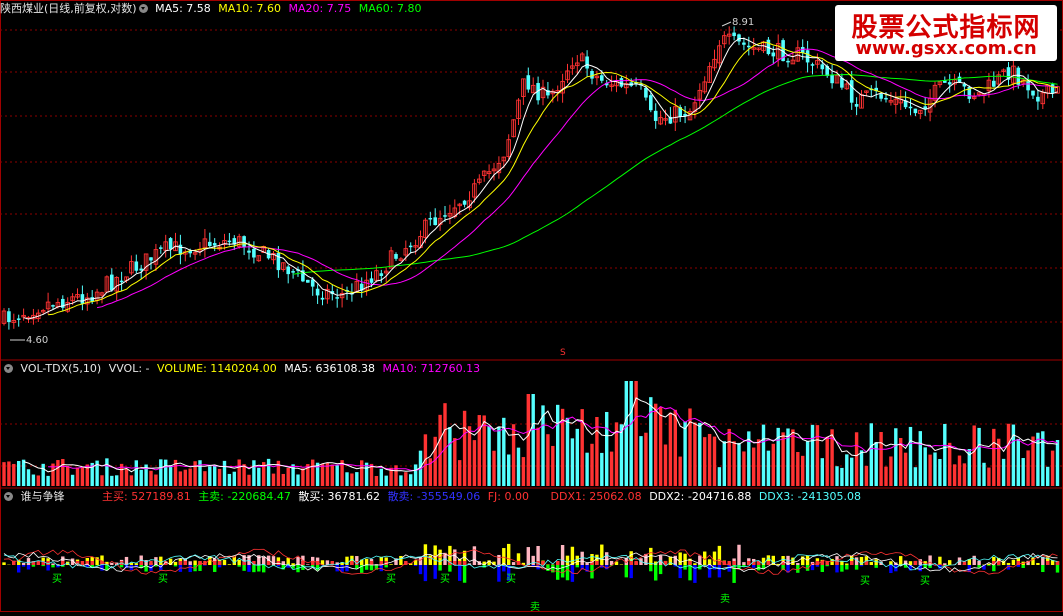  I want to click on sell-mark: 卖, so click(725, 597).